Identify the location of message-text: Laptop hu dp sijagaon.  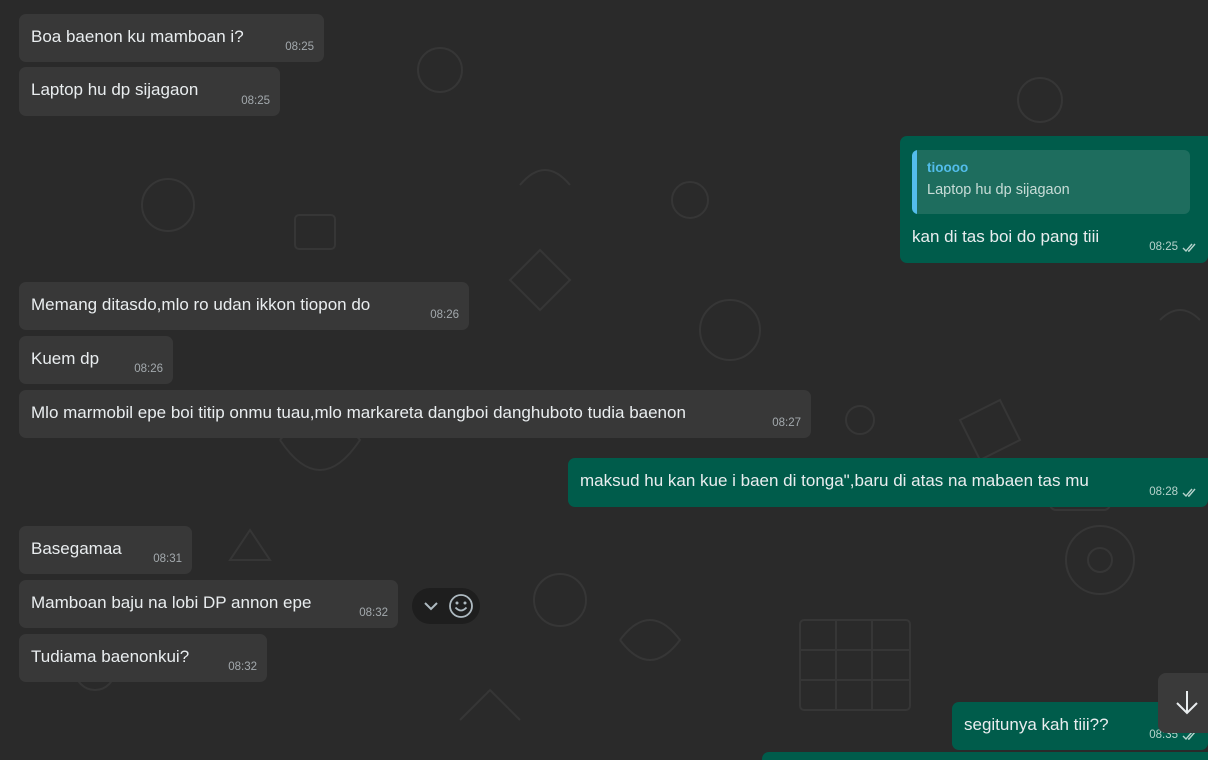
(115, 89).